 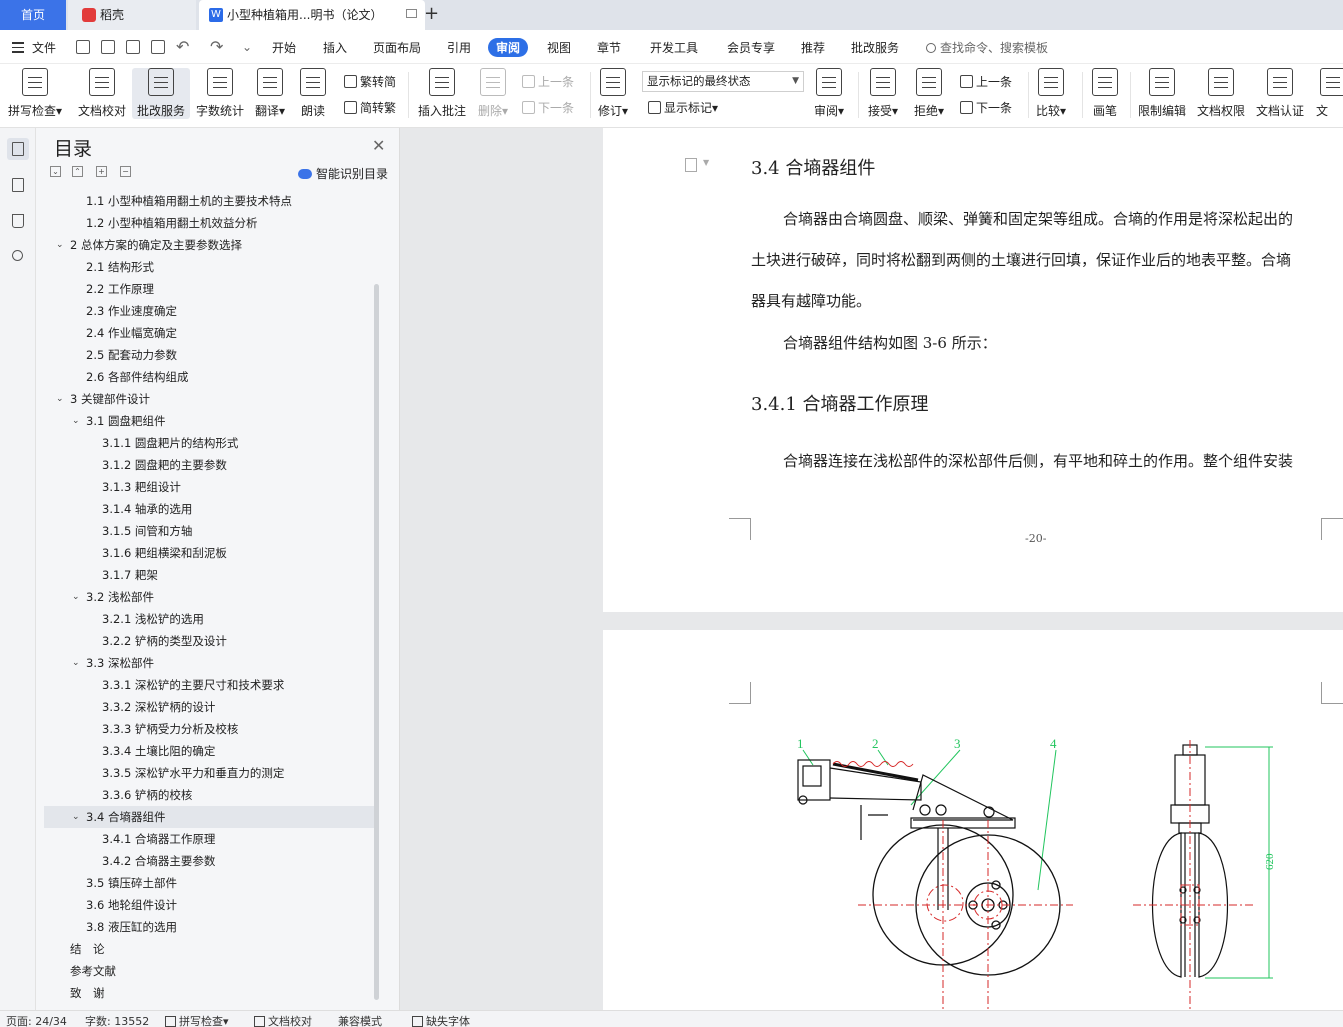 What do you see at coordinates (313, 93) in the screenshot?
I see `read-aloud-button: 朗读` at bounding box center [313, 93].